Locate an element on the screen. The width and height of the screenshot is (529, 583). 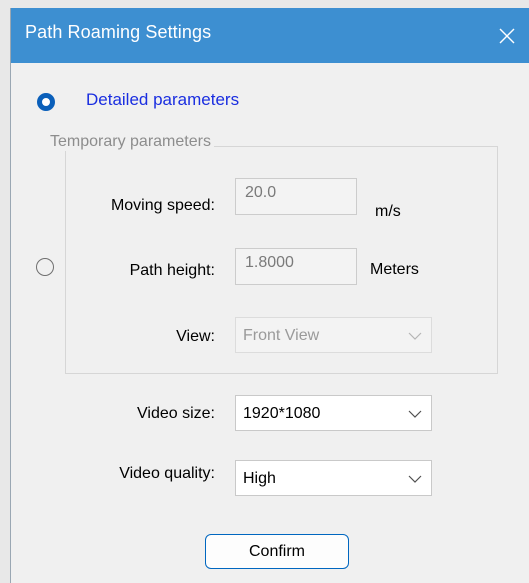
view-select: Front View is located at coordinates (333, 335).